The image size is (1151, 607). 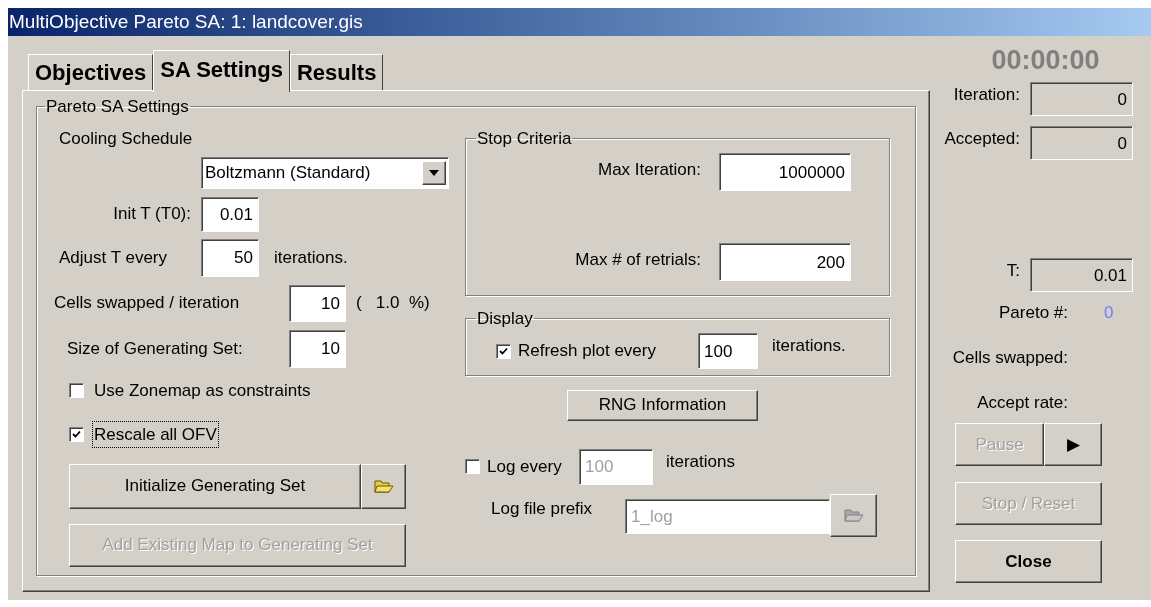 What do you see at coordinates (982, 138) in the screenshot?
I see `status-label: Accepted:` at bounding box center [982, 138].